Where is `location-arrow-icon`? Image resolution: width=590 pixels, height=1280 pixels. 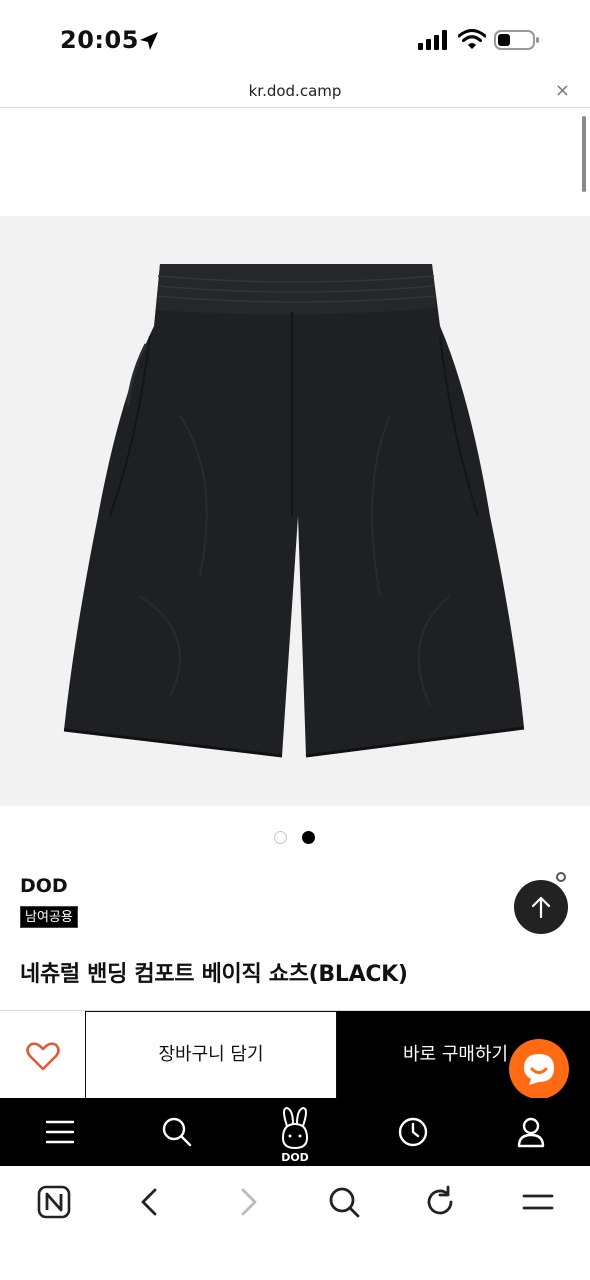 location-arrow-icon is located at coordinates (149, 41).